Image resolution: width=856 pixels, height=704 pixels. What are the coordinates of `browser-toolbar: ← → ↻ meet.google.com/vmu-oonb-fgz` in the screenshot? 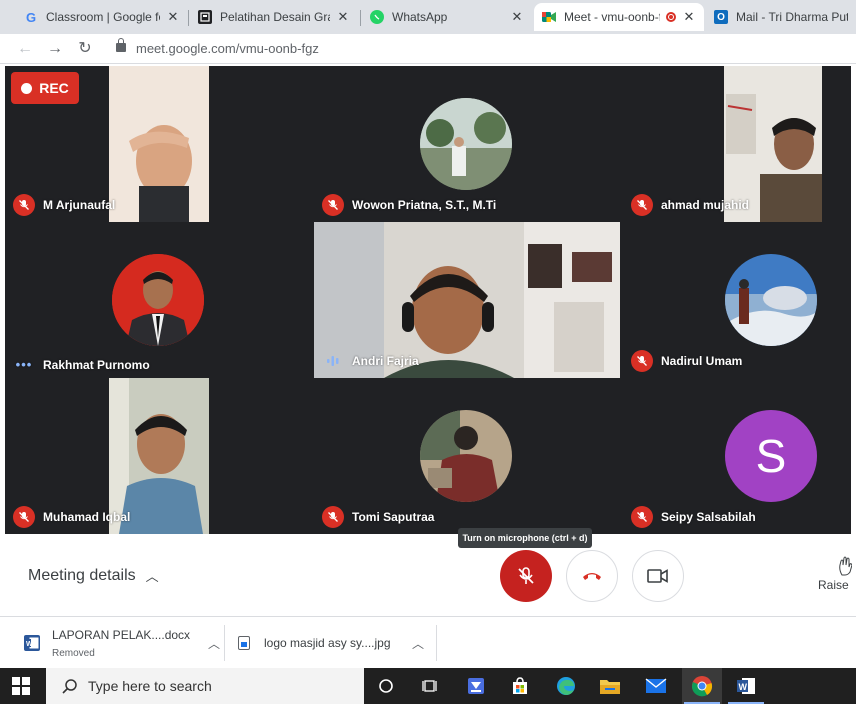 It's located at (428, 49).